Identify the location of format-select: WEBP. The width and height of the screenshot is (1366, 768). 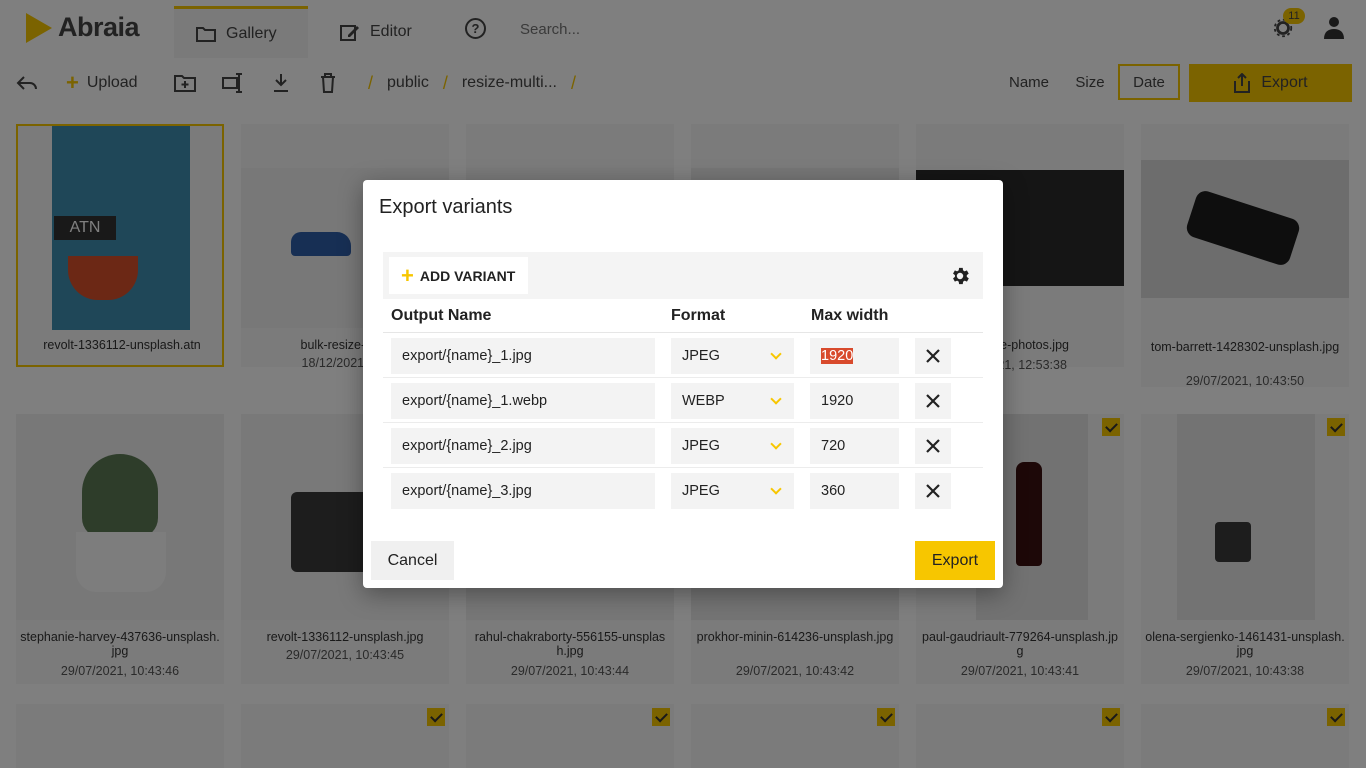
(732, 401).